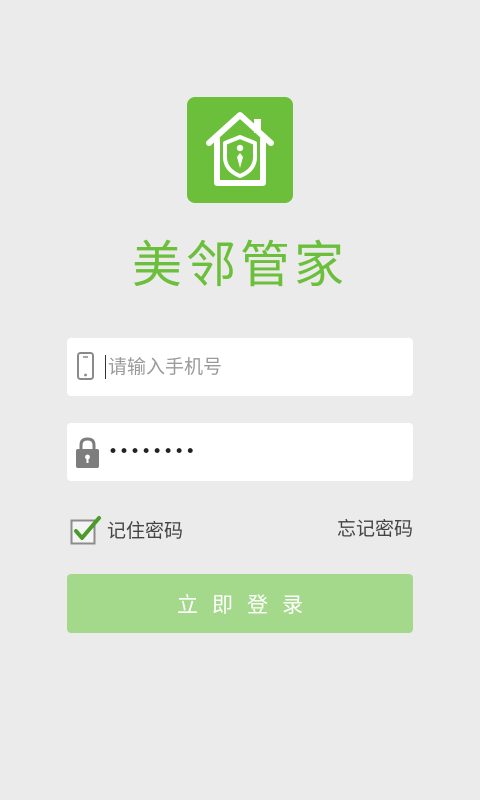 The image size is (480, 800). What do you see at coordinates (240, 603) in the screenshot?
I see `login-button: 立即登录` at bounding box center [240, 603].